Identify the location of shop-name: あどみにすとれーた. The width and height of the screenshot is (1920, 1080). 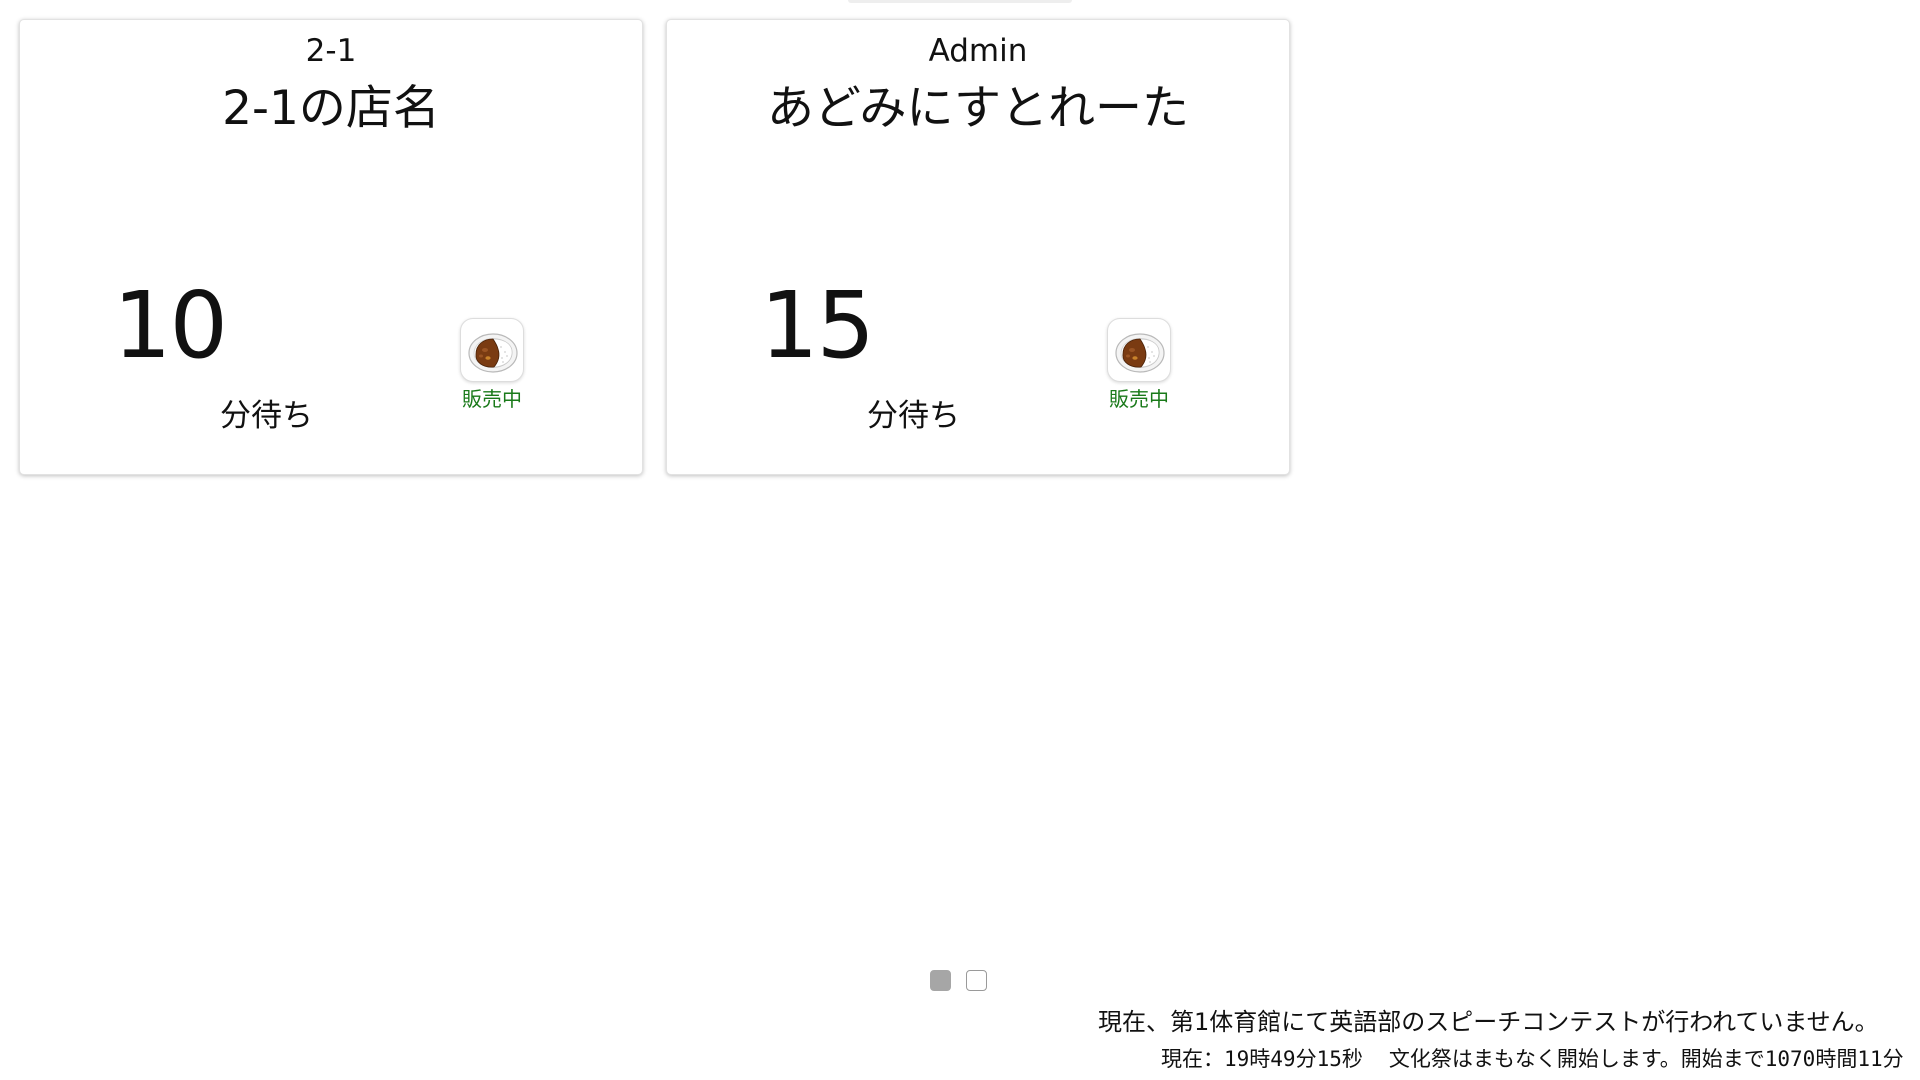
(978, 108).